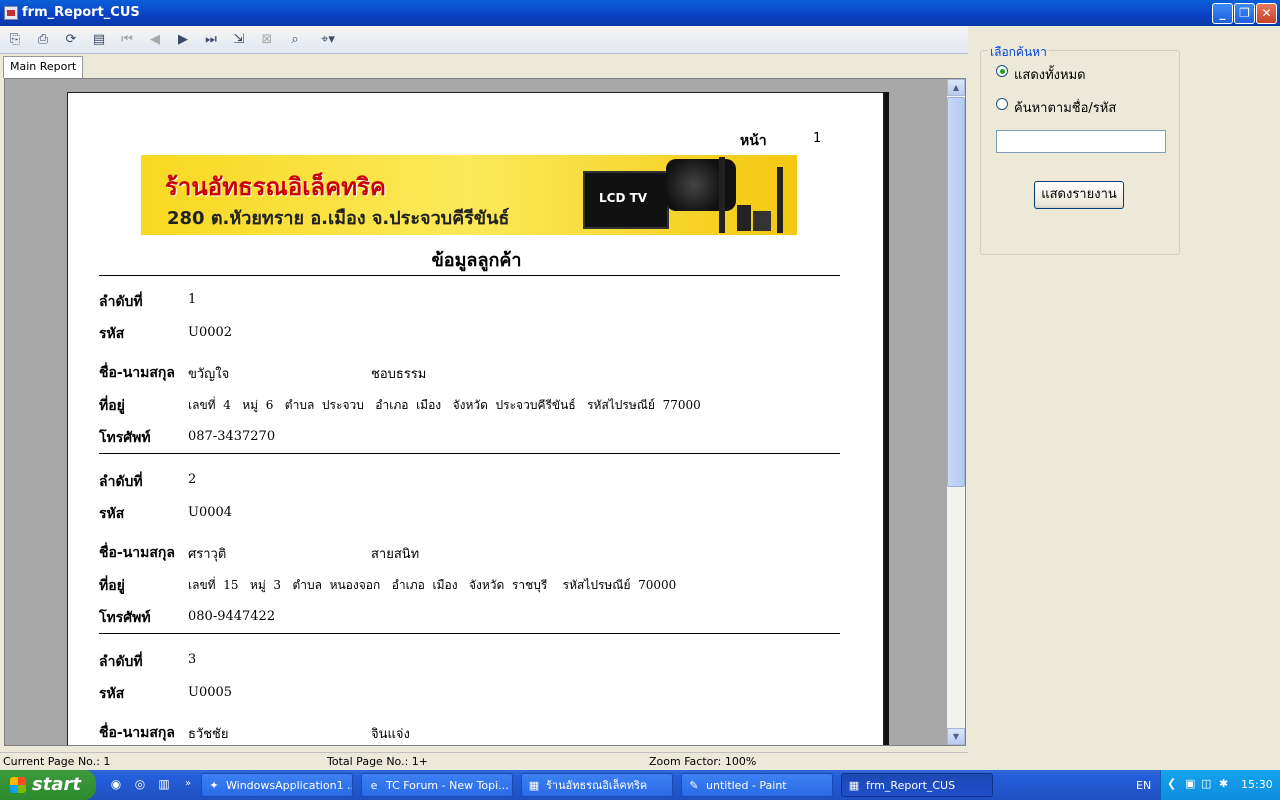 The width and height of the screenshot is (1280, 800). What do you see at coordinates (956, 87) in the screenshot?
I see `scroll-up-arrow-icon: ▲` at bounding box center [956, 87].